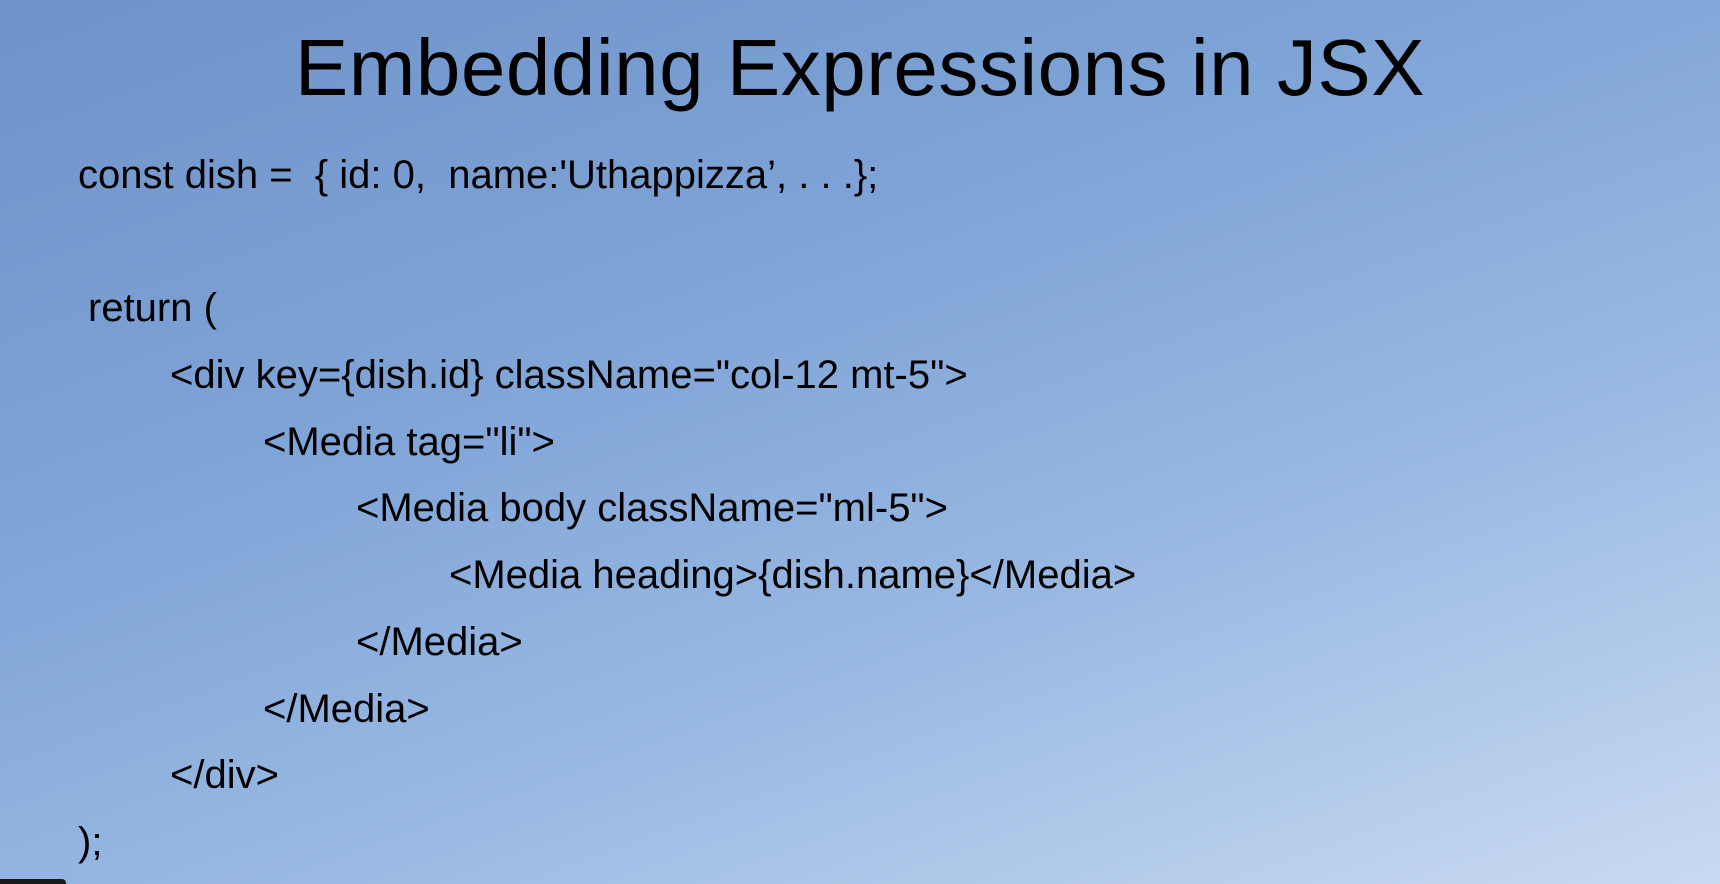  Describe the element at coordinates (860, 67) in the screenshot. I see `slide-title: Embedding Expressions in JSX` at that location.